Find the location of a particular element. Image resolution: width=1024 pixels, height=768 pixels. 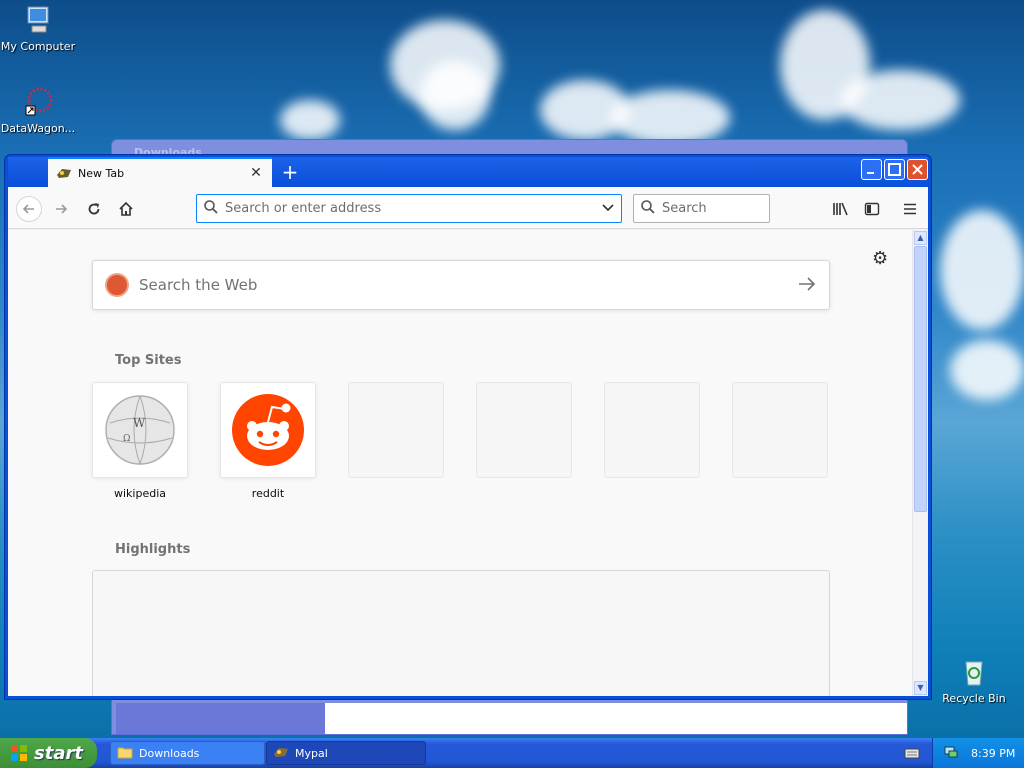

search-bar: Search is located at coordinates (701, 208).